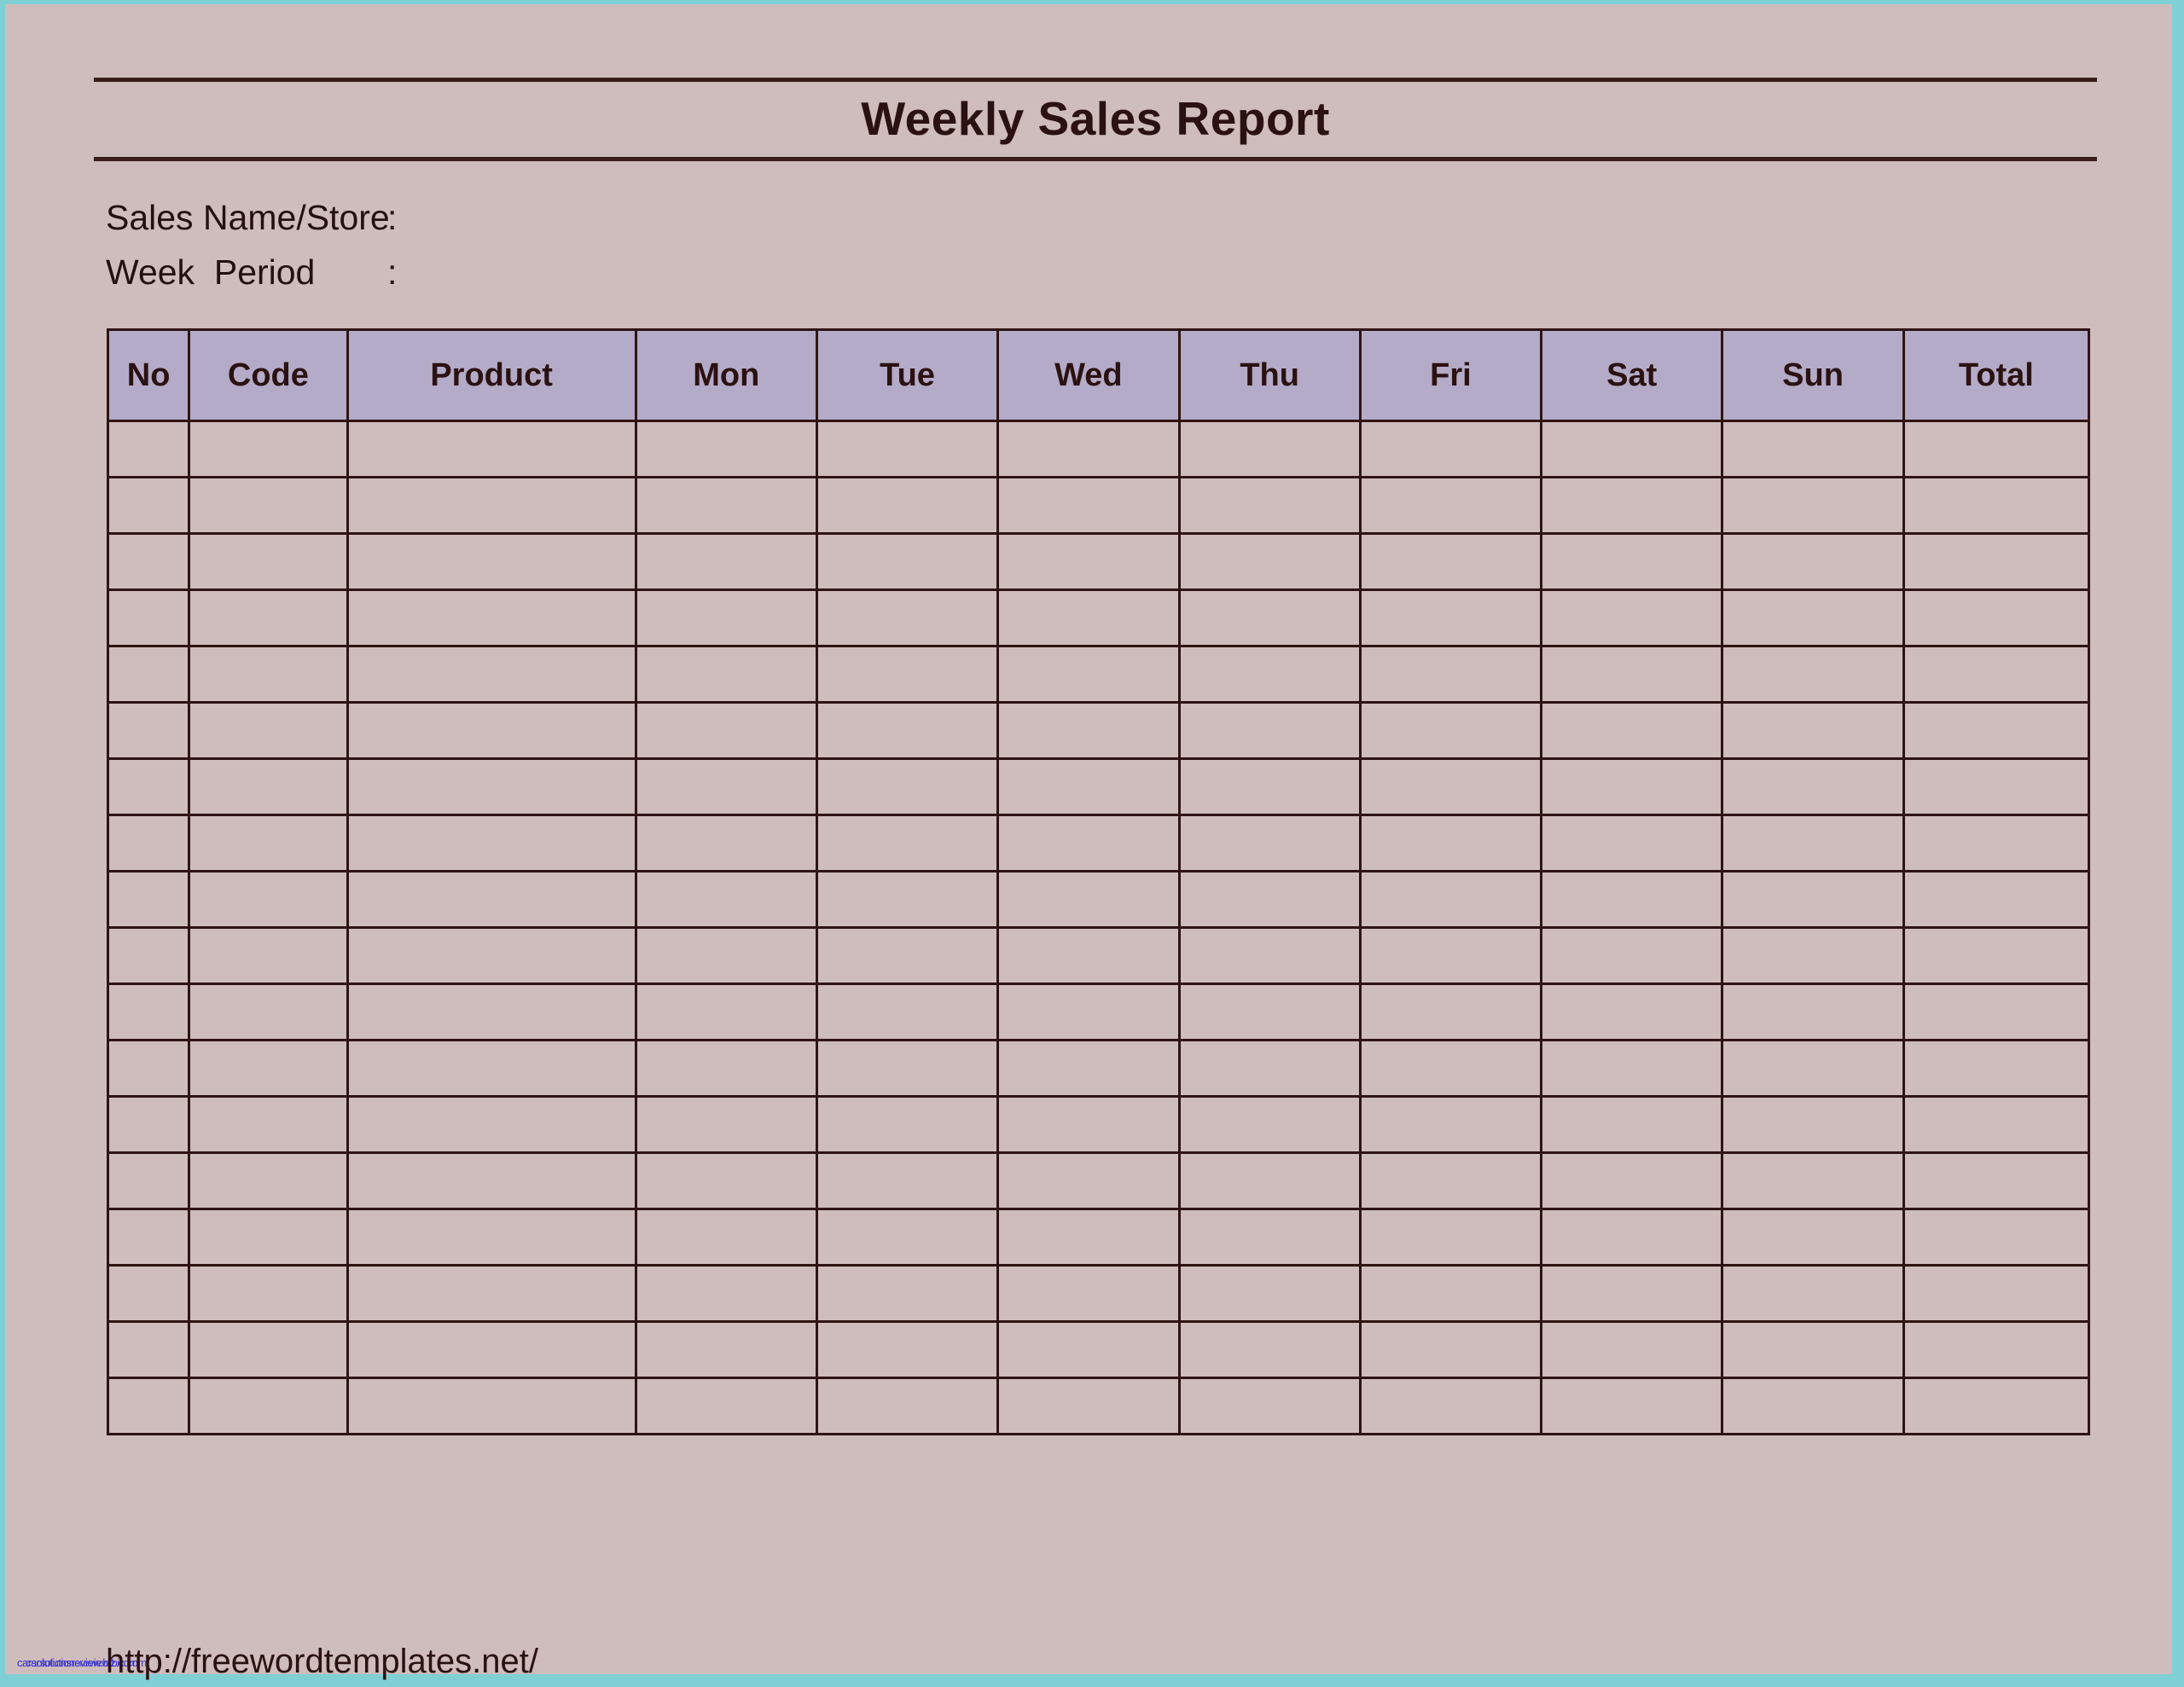 The width and height of the screenshot is (2184, 1687). I want to click on column-header-code: Code, so click(268, 375).